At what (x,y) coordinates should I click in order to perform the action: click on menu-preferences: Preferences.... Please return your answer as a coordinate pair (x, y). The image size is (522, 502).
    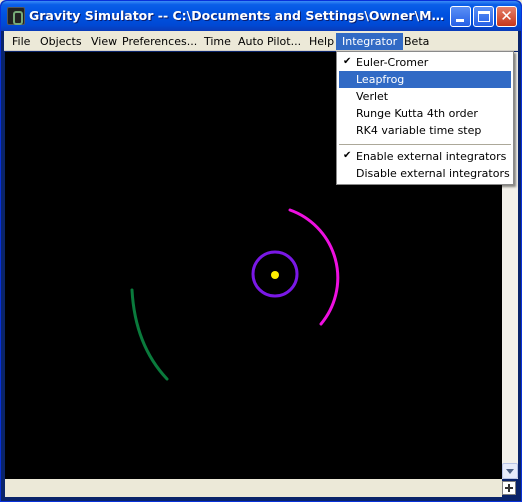
    Looking at the image, I should click on (159, 41).